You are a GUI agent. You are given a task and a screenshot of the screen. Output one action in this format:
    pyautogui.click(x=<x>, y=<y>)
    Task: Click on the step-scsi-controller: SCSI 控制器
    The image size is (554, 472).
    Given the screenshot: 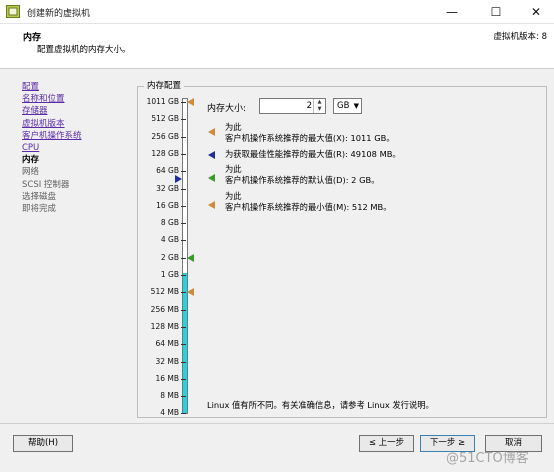 What is the action you would take?
    pyautogui.click(x=46, y=184)
    